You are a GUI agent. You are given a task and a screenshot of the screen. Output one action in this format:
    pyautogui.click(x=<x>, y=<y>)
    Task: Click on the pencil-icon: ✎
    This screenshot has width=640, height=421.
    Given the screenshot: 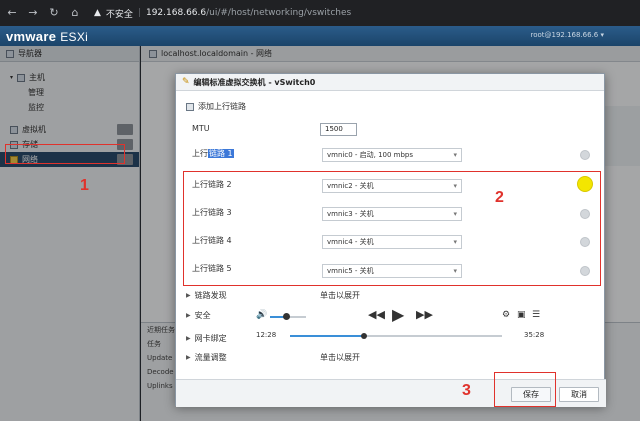 What is the action you would take?
    pyautogui.click(x=186, y=82)
    